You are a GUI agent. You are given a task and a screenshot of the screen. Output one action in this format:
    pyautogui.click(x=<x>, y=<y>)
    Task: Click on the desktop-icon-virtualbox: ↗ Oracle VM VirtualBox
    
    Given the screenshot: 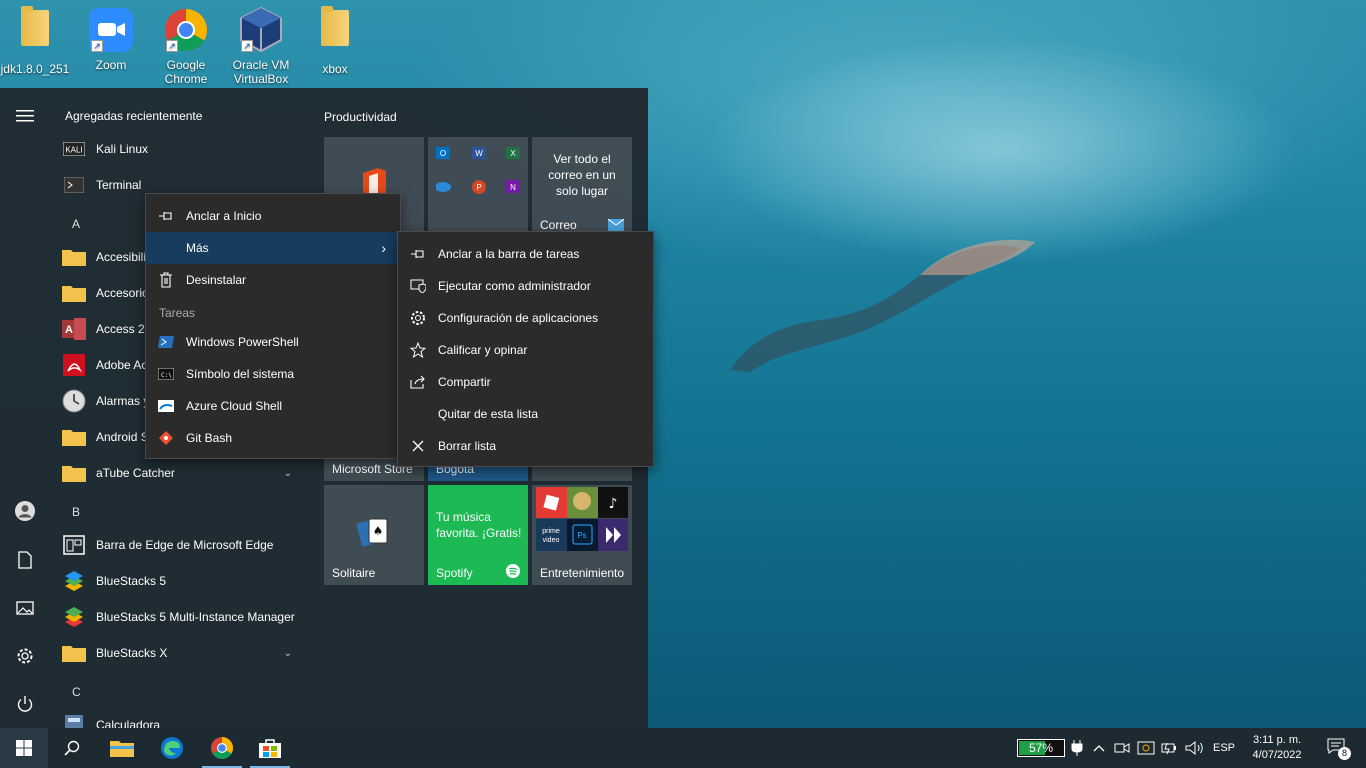 What is the action you would take?
    pyautogui.click(x=261, y=46)
    